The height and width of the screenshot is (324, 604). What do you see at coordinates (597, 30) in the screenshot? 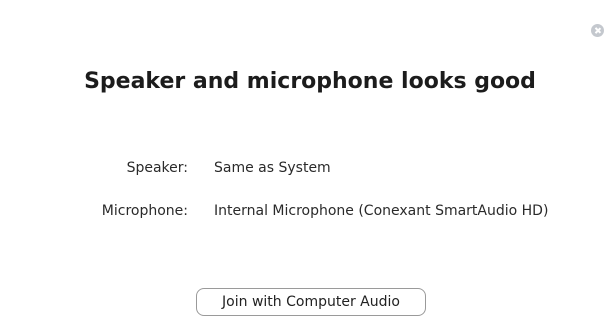
I see `close-icon` at bounding box center [597, 30].